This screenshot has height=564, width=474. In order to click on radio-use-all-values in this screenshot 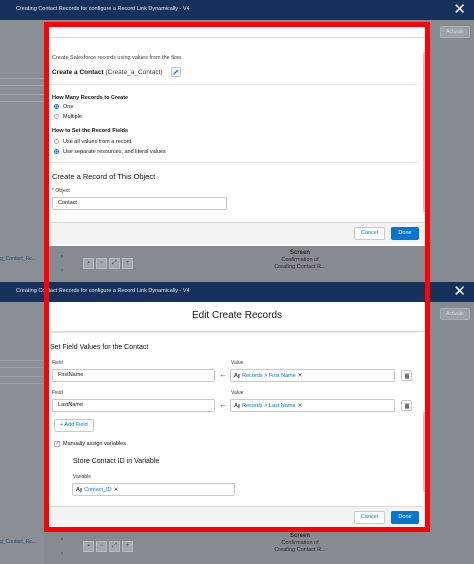, I will do `click(56, 141)`.